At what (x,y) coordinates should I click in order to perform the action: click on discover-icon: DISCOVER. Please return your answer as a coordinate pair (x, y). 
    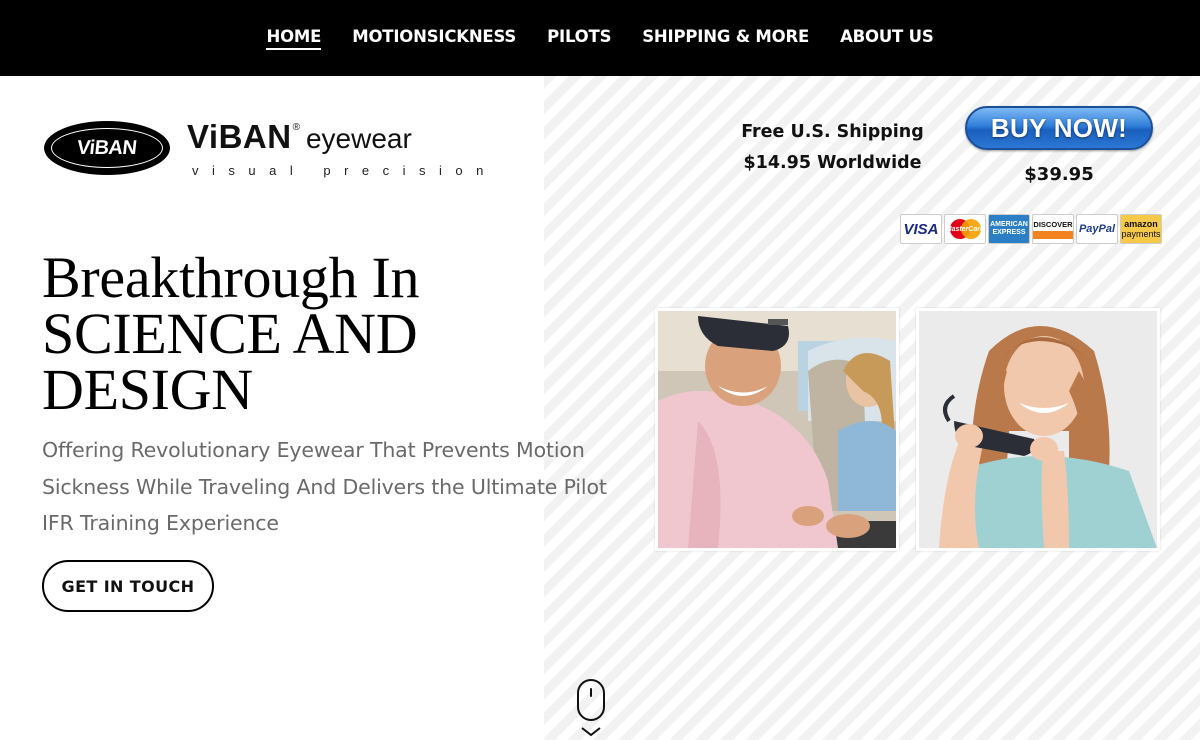
    Looking at the image, I should click on (1053, 229).